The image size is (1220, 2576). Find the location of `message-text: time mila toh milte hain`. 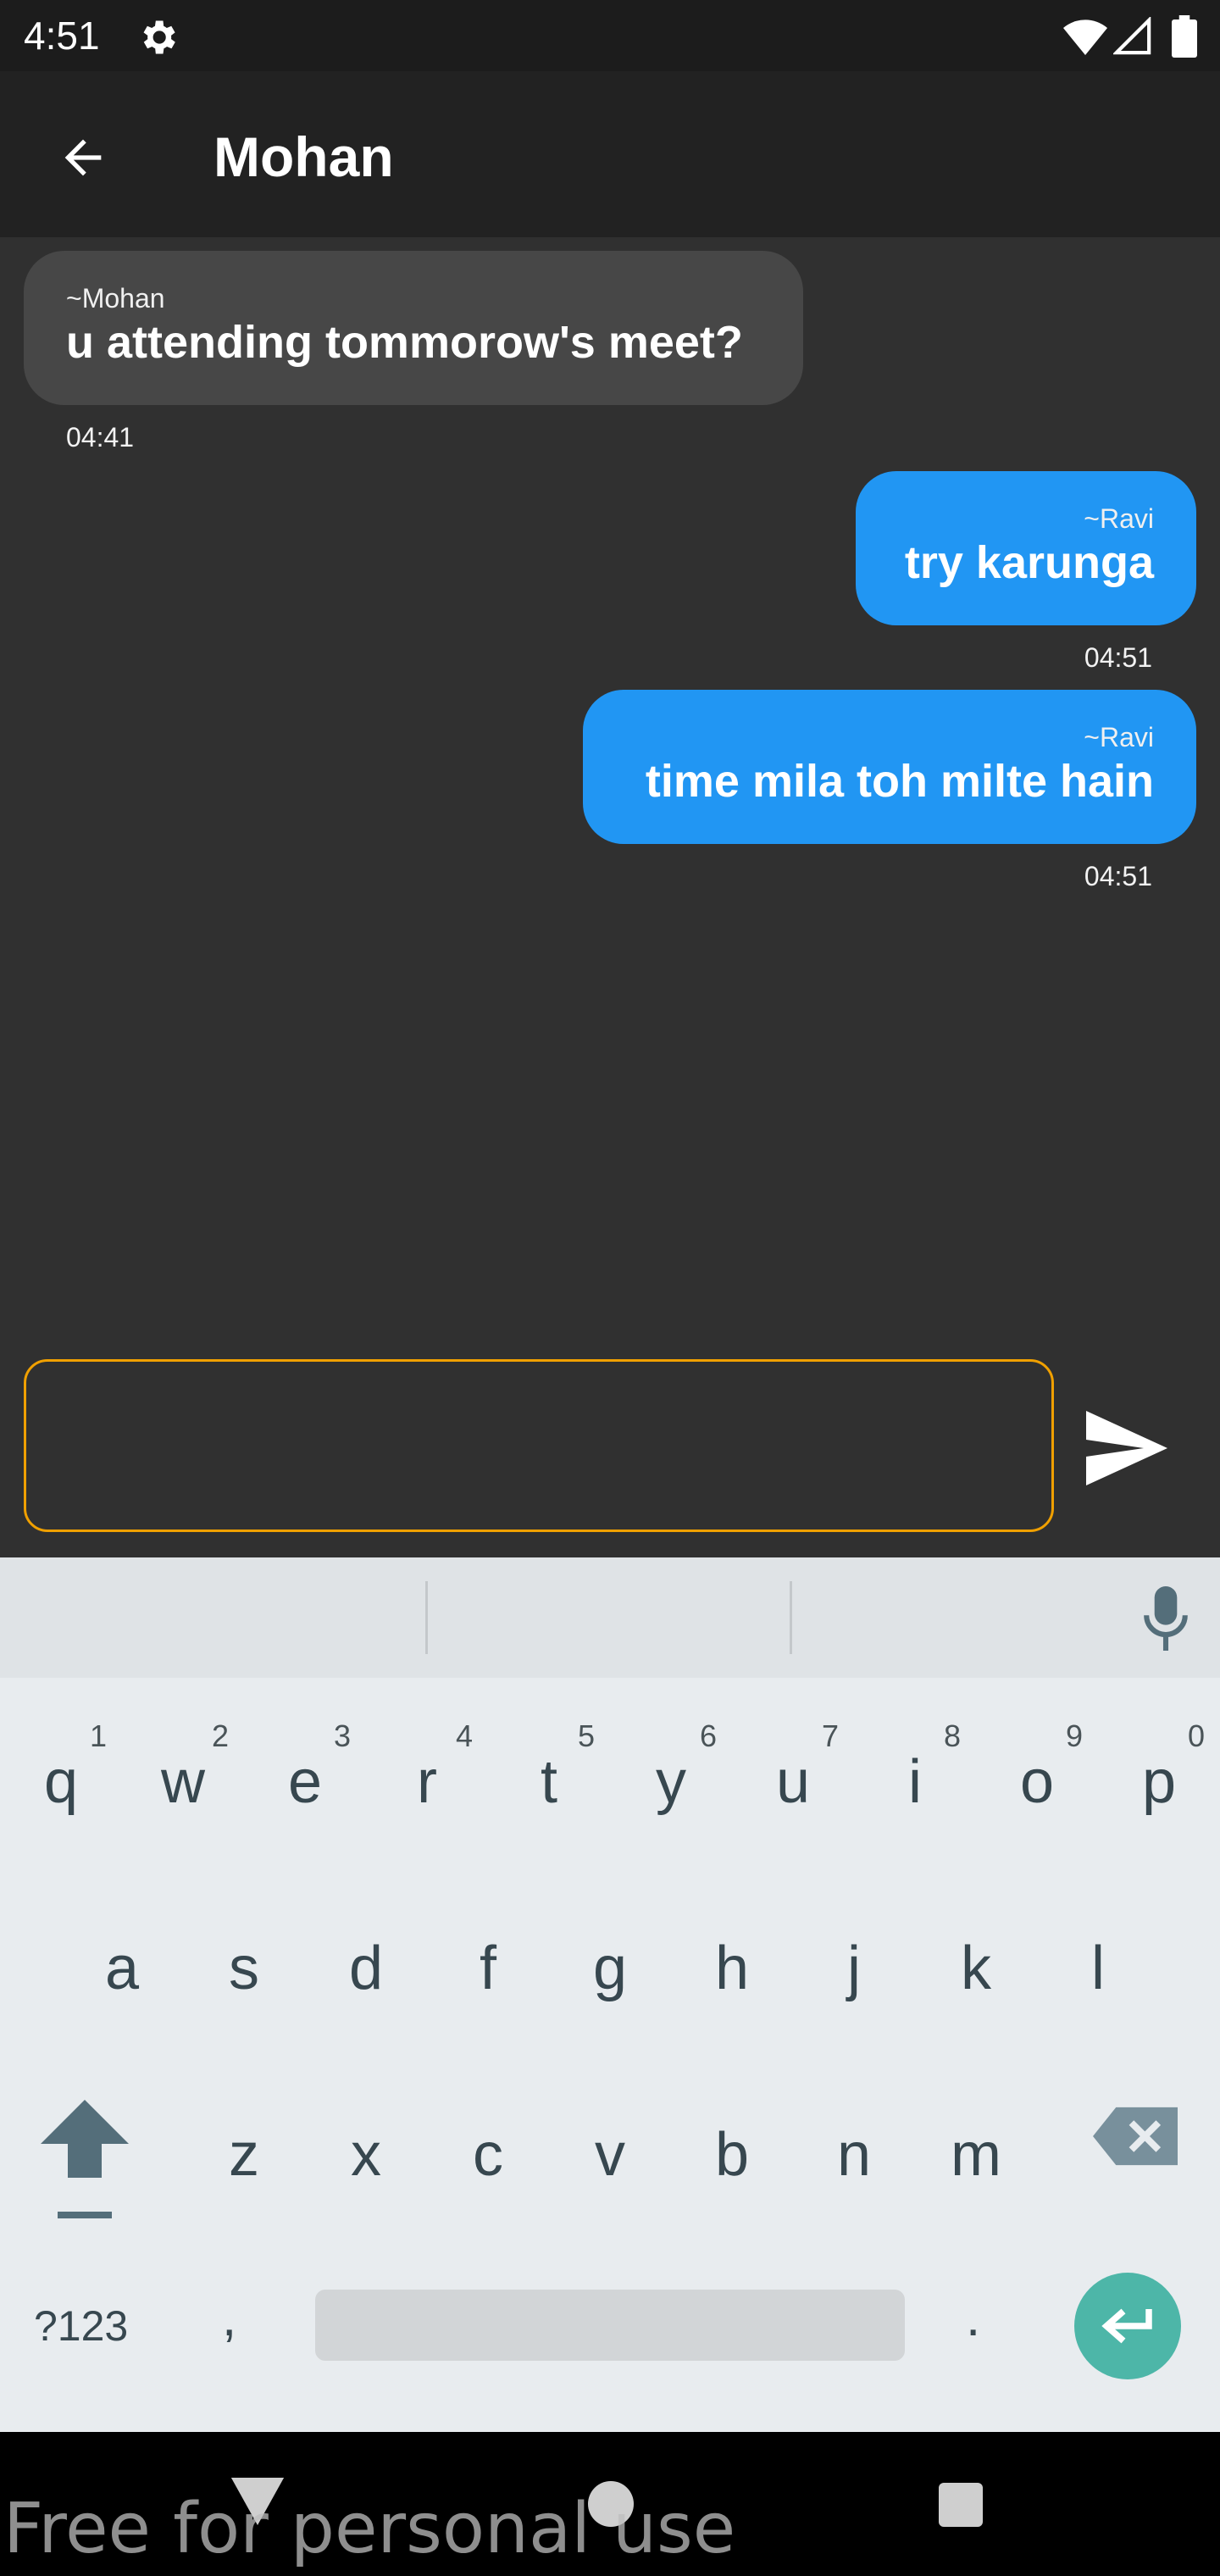

message-text: time mila toh milte hain is located at coordinates (899, 781).